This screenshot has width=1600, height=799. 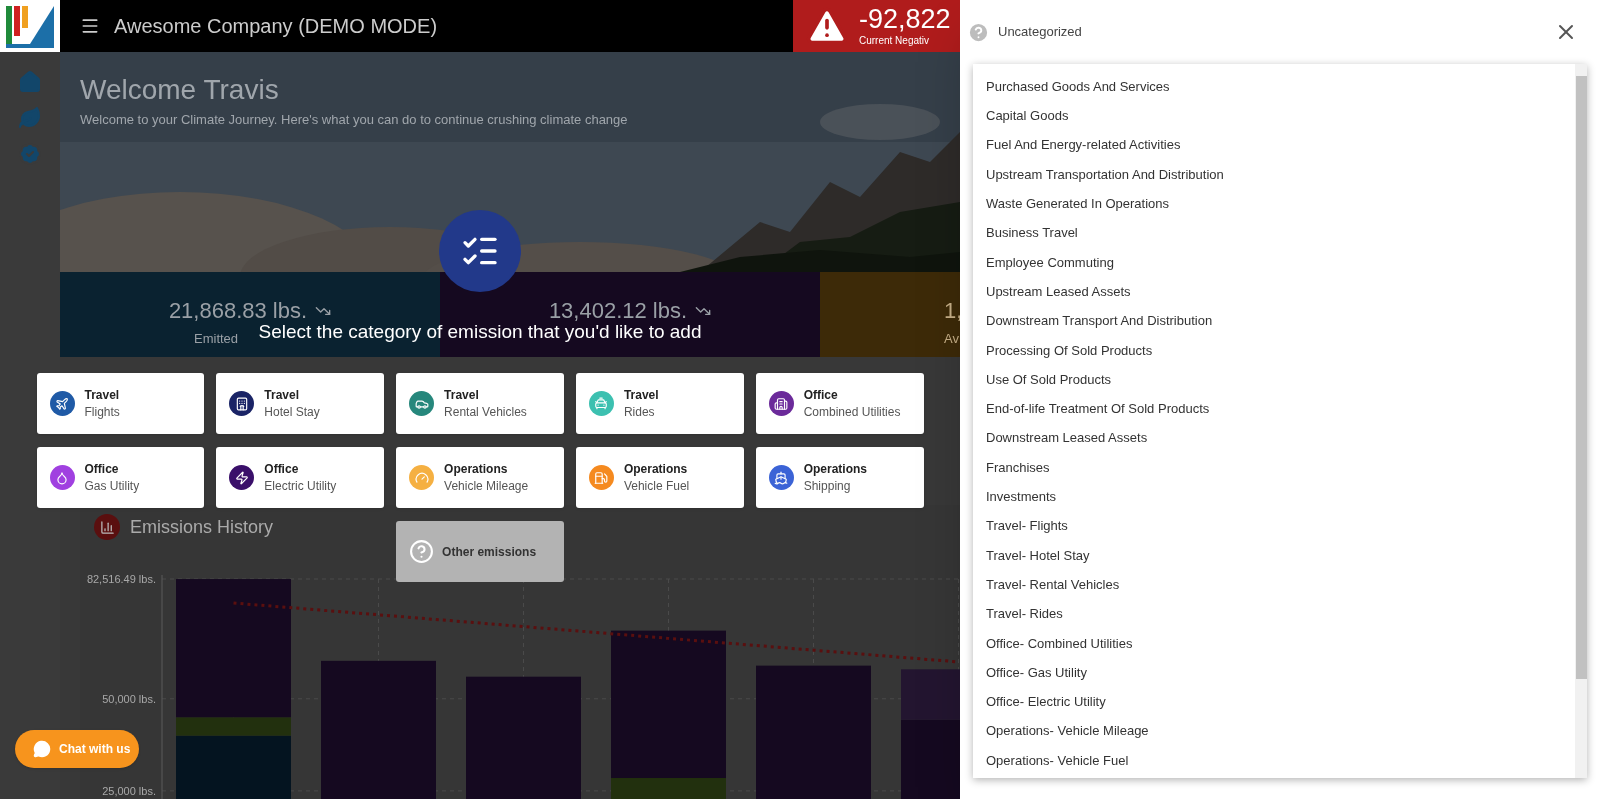 I want to click on welcome-text: Welcome to your Climate Journey. Here's what you can do to continue crushing climate change, so click(x=354, y=120).